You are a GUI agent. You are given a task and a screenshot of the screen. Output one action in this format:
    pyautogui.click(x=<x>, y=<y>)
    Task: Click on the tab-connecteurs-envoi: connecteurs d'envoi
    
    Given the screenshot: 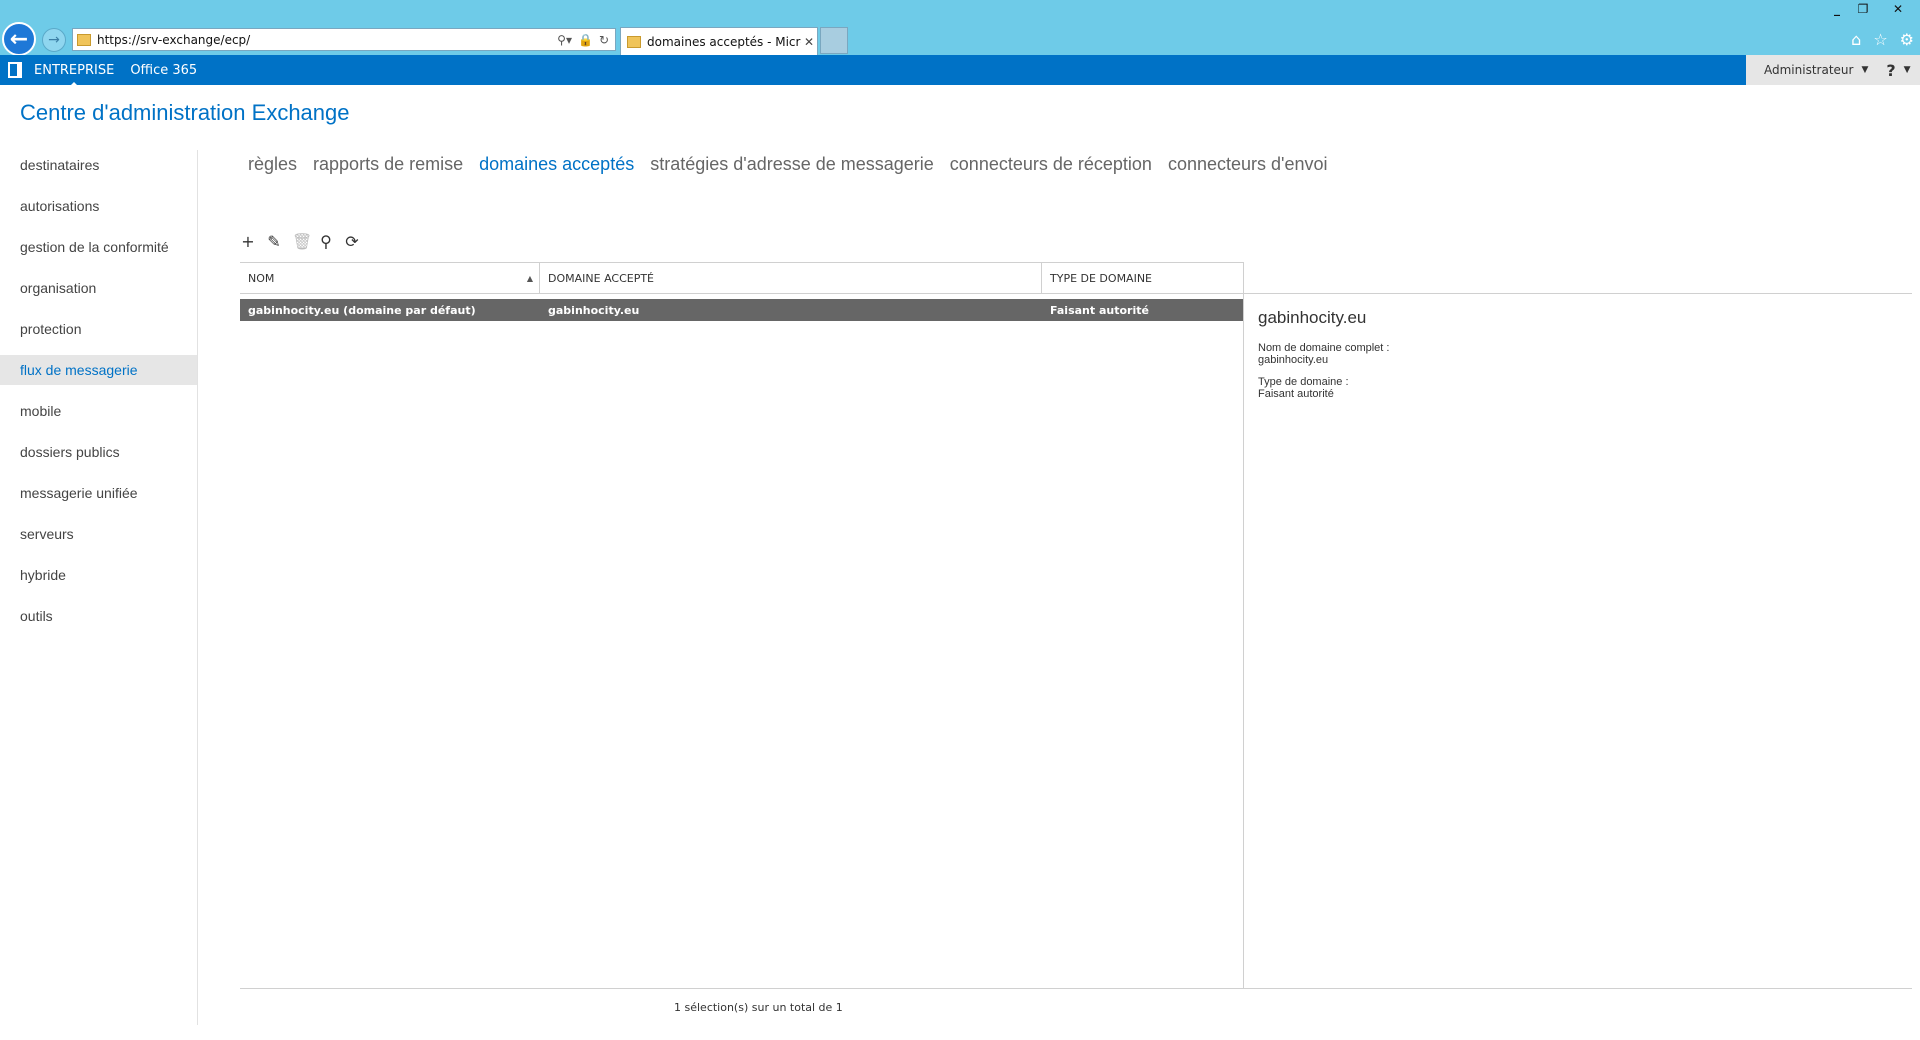 What is the action you would take?
    pyautogui.click(x=1248, y=164)
    